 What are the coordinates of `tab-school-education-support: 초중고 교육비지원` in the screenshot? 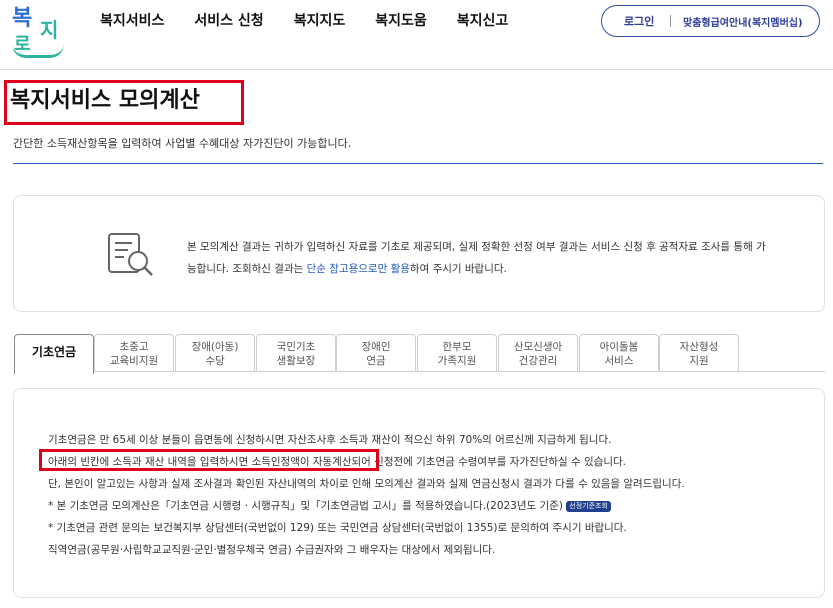 It's located at (134, 353).